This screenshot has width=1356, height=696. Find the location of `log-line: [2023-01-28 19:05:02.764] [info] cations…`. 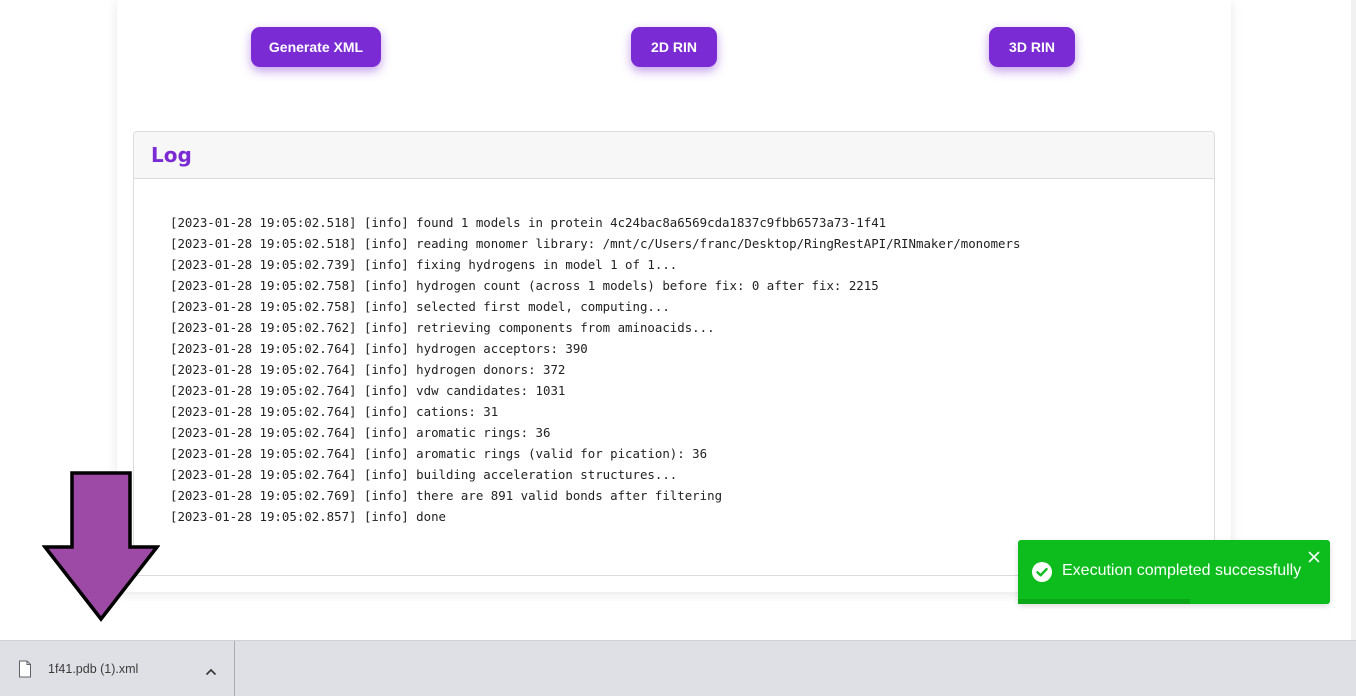

log-line: [2023-01-28 19:05:02.764] [info] cations… is located at coordinates (334, 411).